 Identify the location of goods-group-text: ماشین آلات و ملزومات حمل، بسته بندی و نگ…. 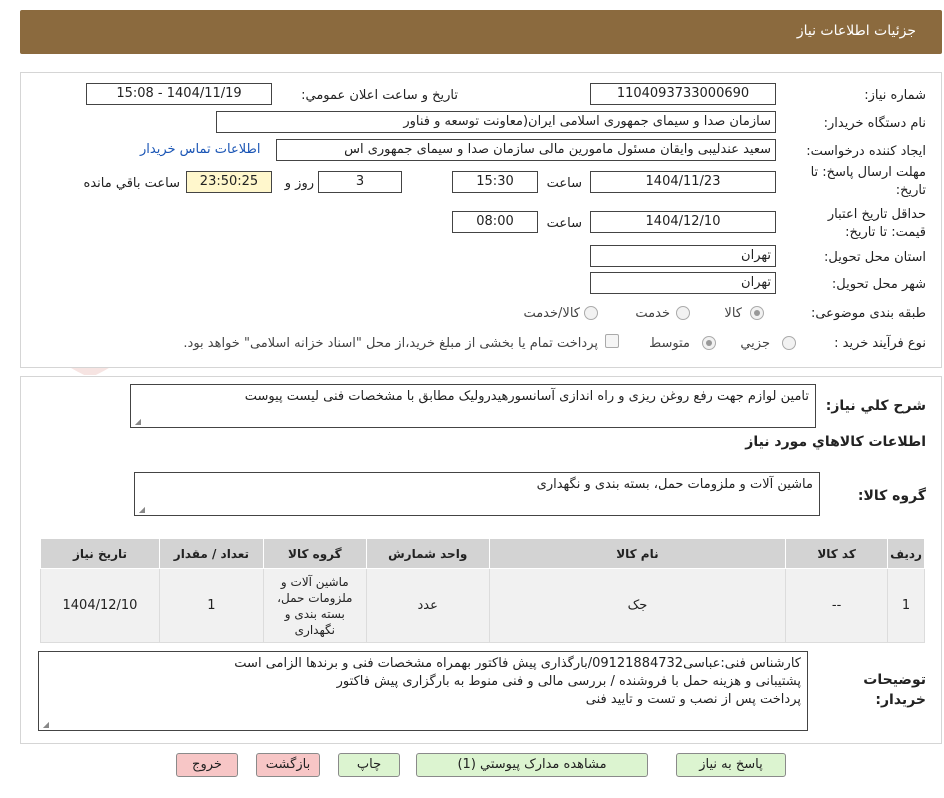
(674, 484).